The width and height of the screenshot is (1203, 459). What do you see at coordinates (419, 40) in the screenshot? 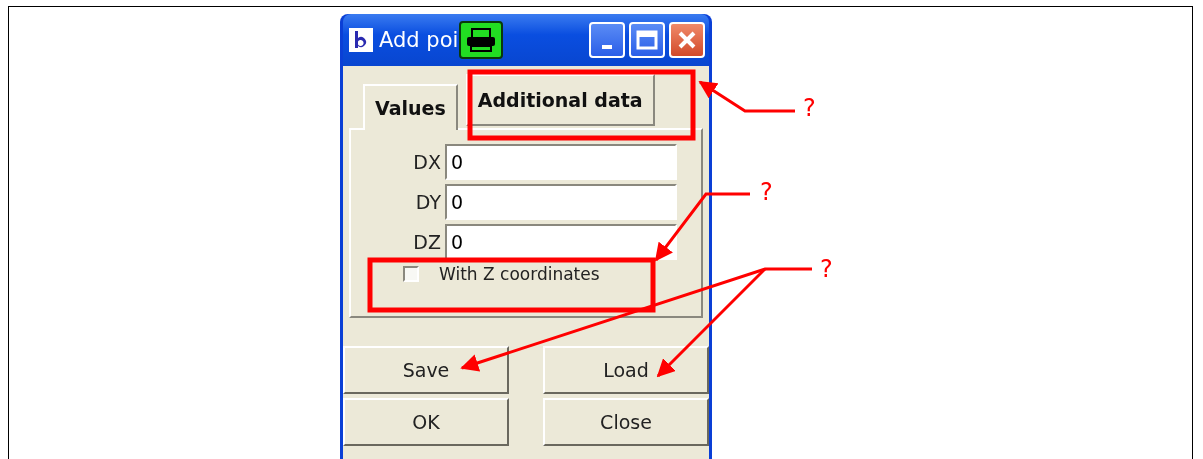
I see `window-title: Add poi` at bounding box center [419, 40].